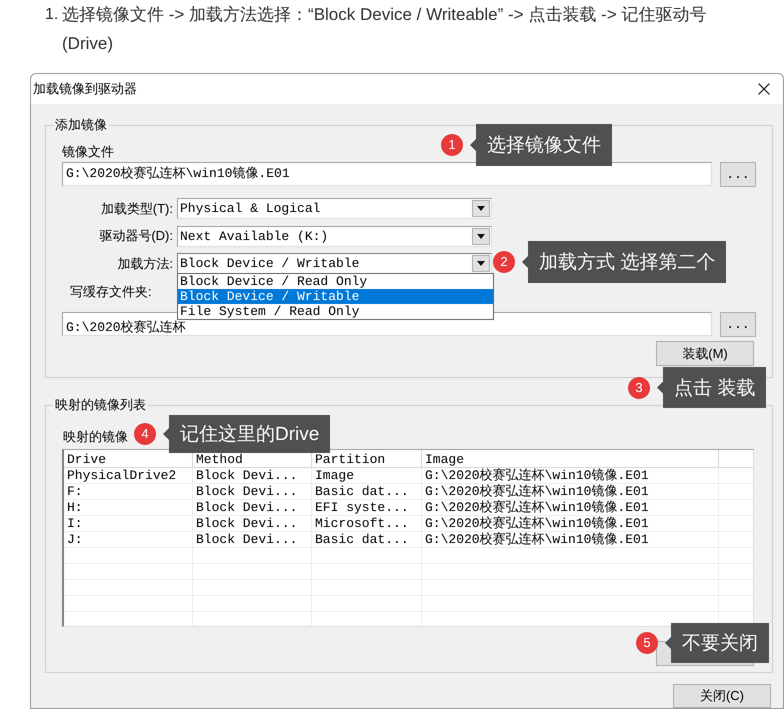  Describe the element at coordinates (335, 476) in the screenshot. I see `table-cell-text: Image` at that location.